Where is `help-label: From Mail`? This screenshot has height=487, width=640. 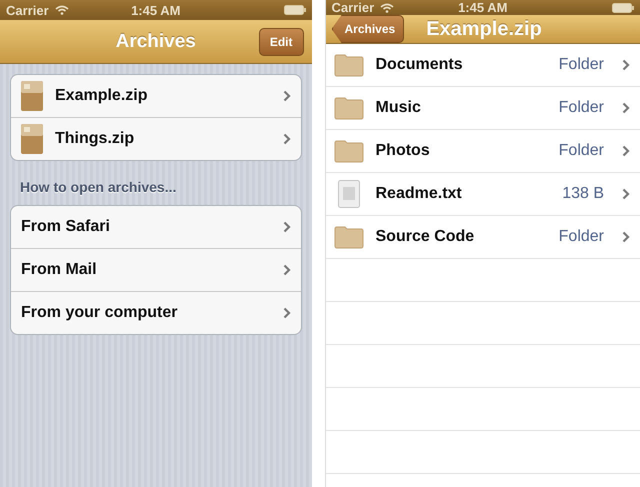
help-label: From Mail is located at coordinates (59, 270).